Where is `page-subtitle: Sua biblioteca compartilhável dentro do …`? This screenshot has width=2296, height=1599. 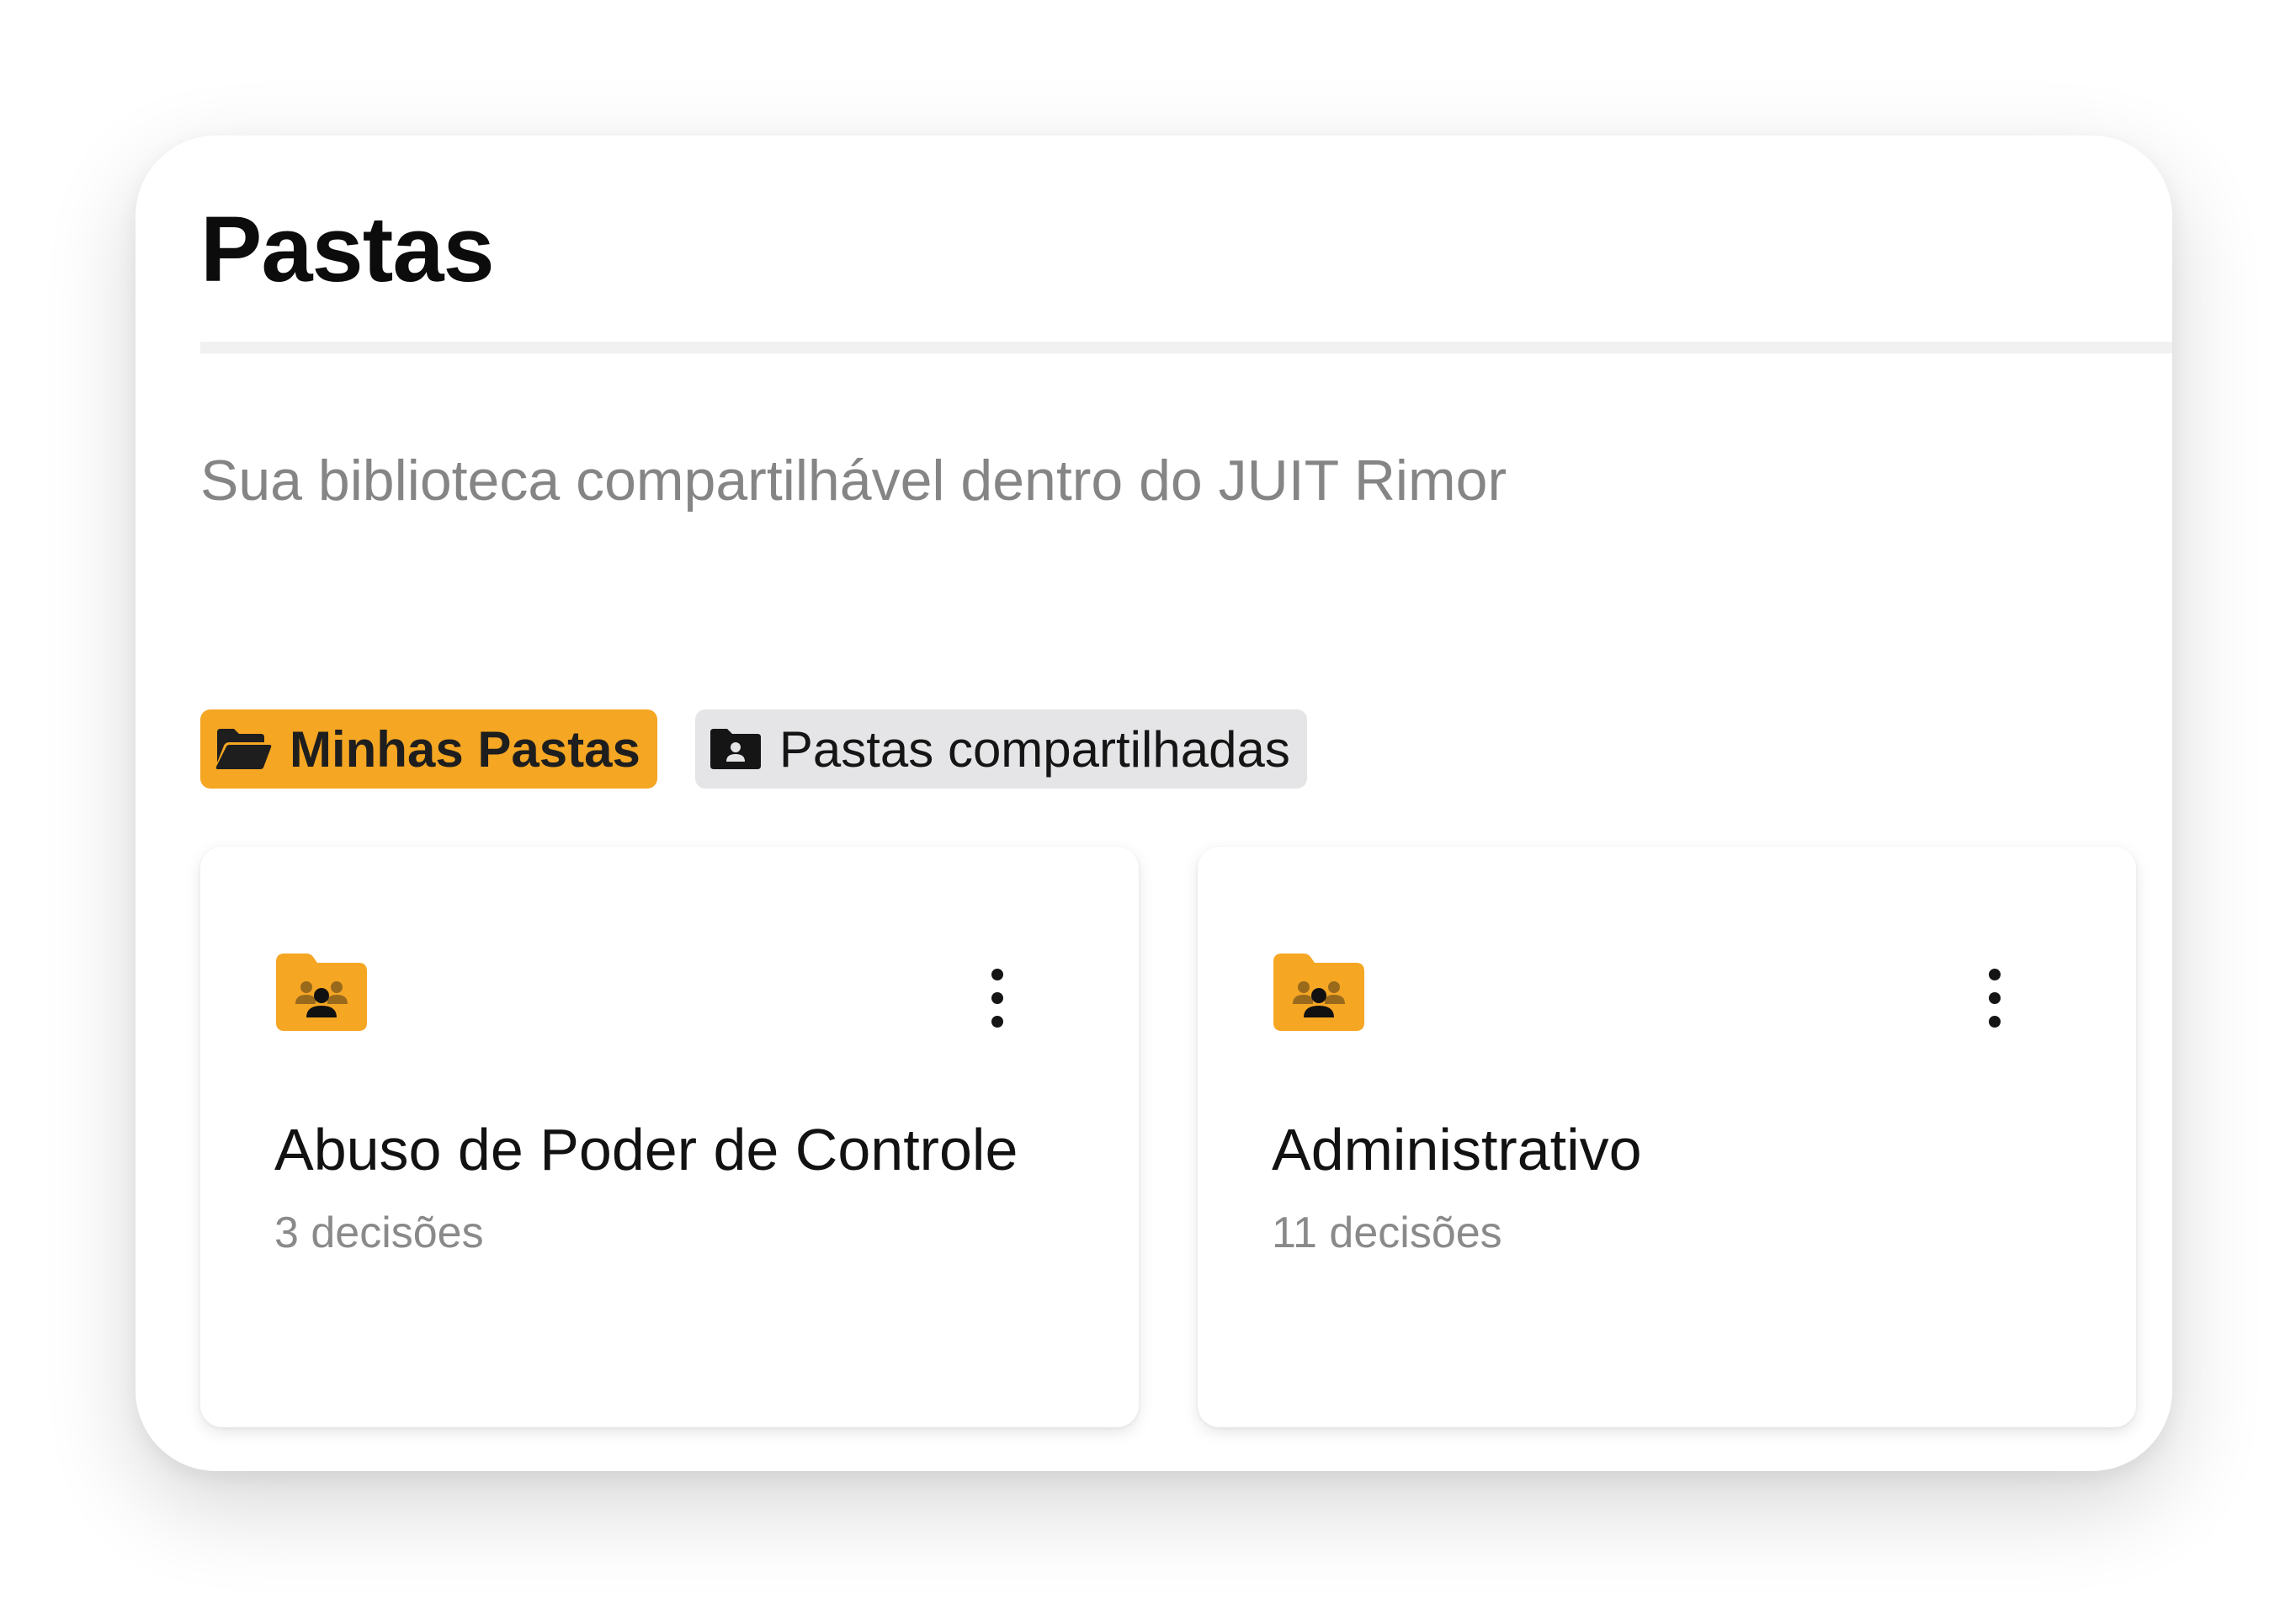
page-subtitle: Sua biblioteca compartilhável dentro do … is located at coordinates (854, 481).